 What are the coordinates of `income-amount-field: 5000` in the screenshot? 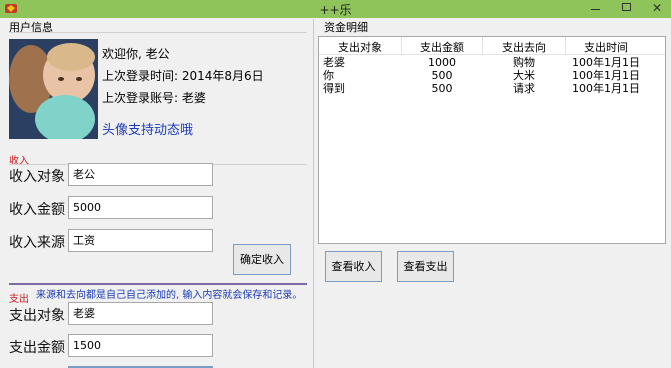 It's located at (140, 207).